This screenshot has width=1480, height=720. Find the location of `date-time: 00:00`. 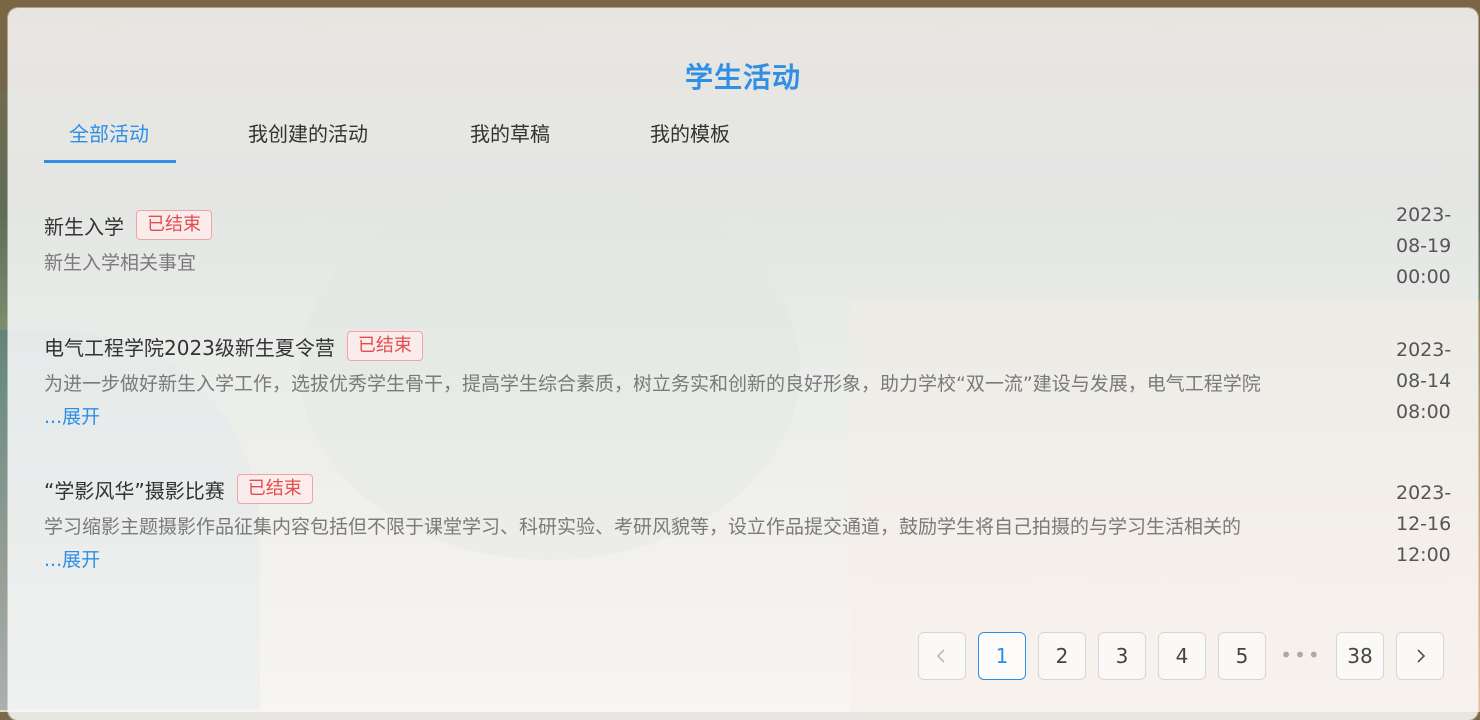

date-time: 00:00 is located at coordinates (1423, 277).